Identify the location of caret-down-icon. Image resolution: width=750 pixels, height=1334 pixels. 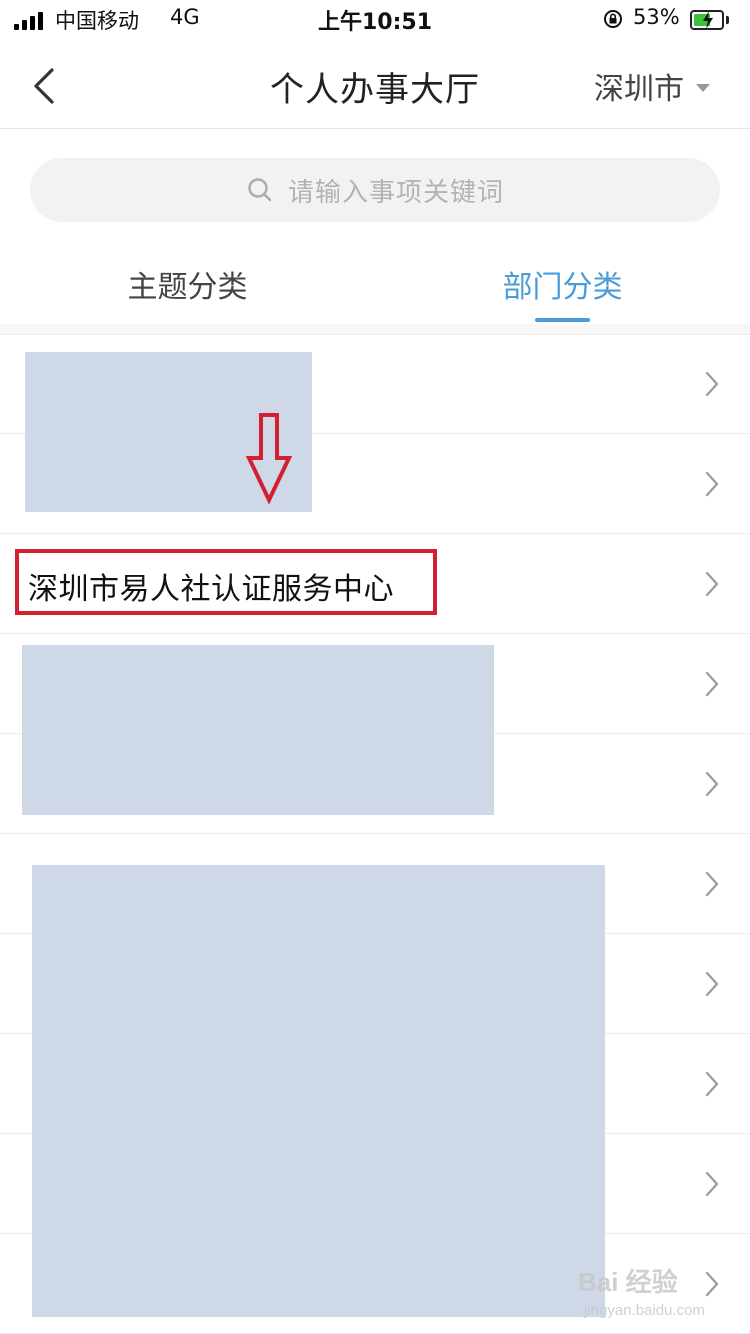
(703, 88).